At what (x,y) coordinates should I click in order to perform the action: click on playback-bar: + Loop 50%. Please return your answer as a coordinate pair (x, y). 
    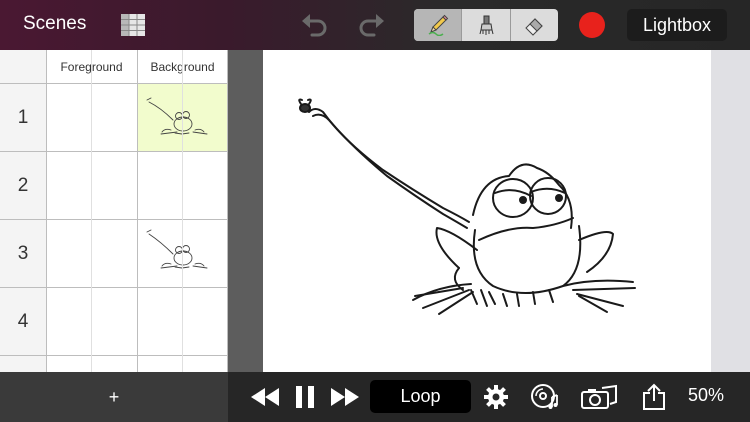
    Looking at the image, I should click on (375, 397).